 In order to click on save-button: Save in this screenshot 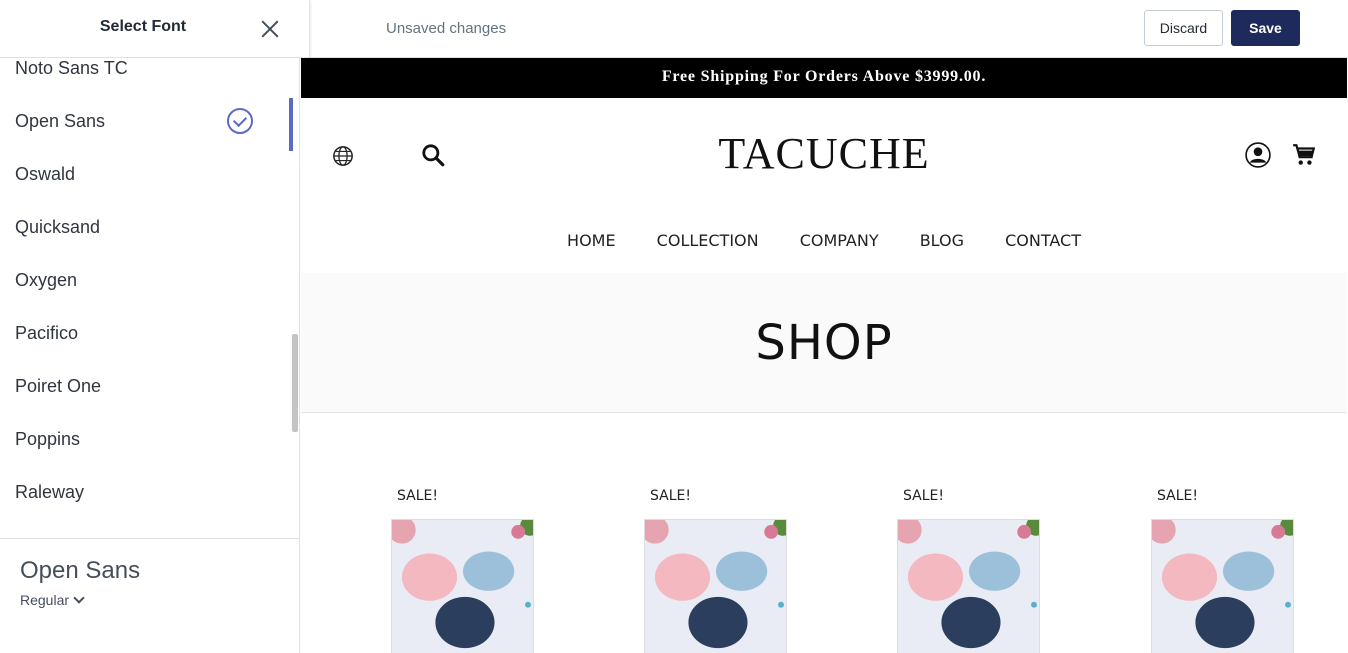, I will do `click(1265, 28)`.